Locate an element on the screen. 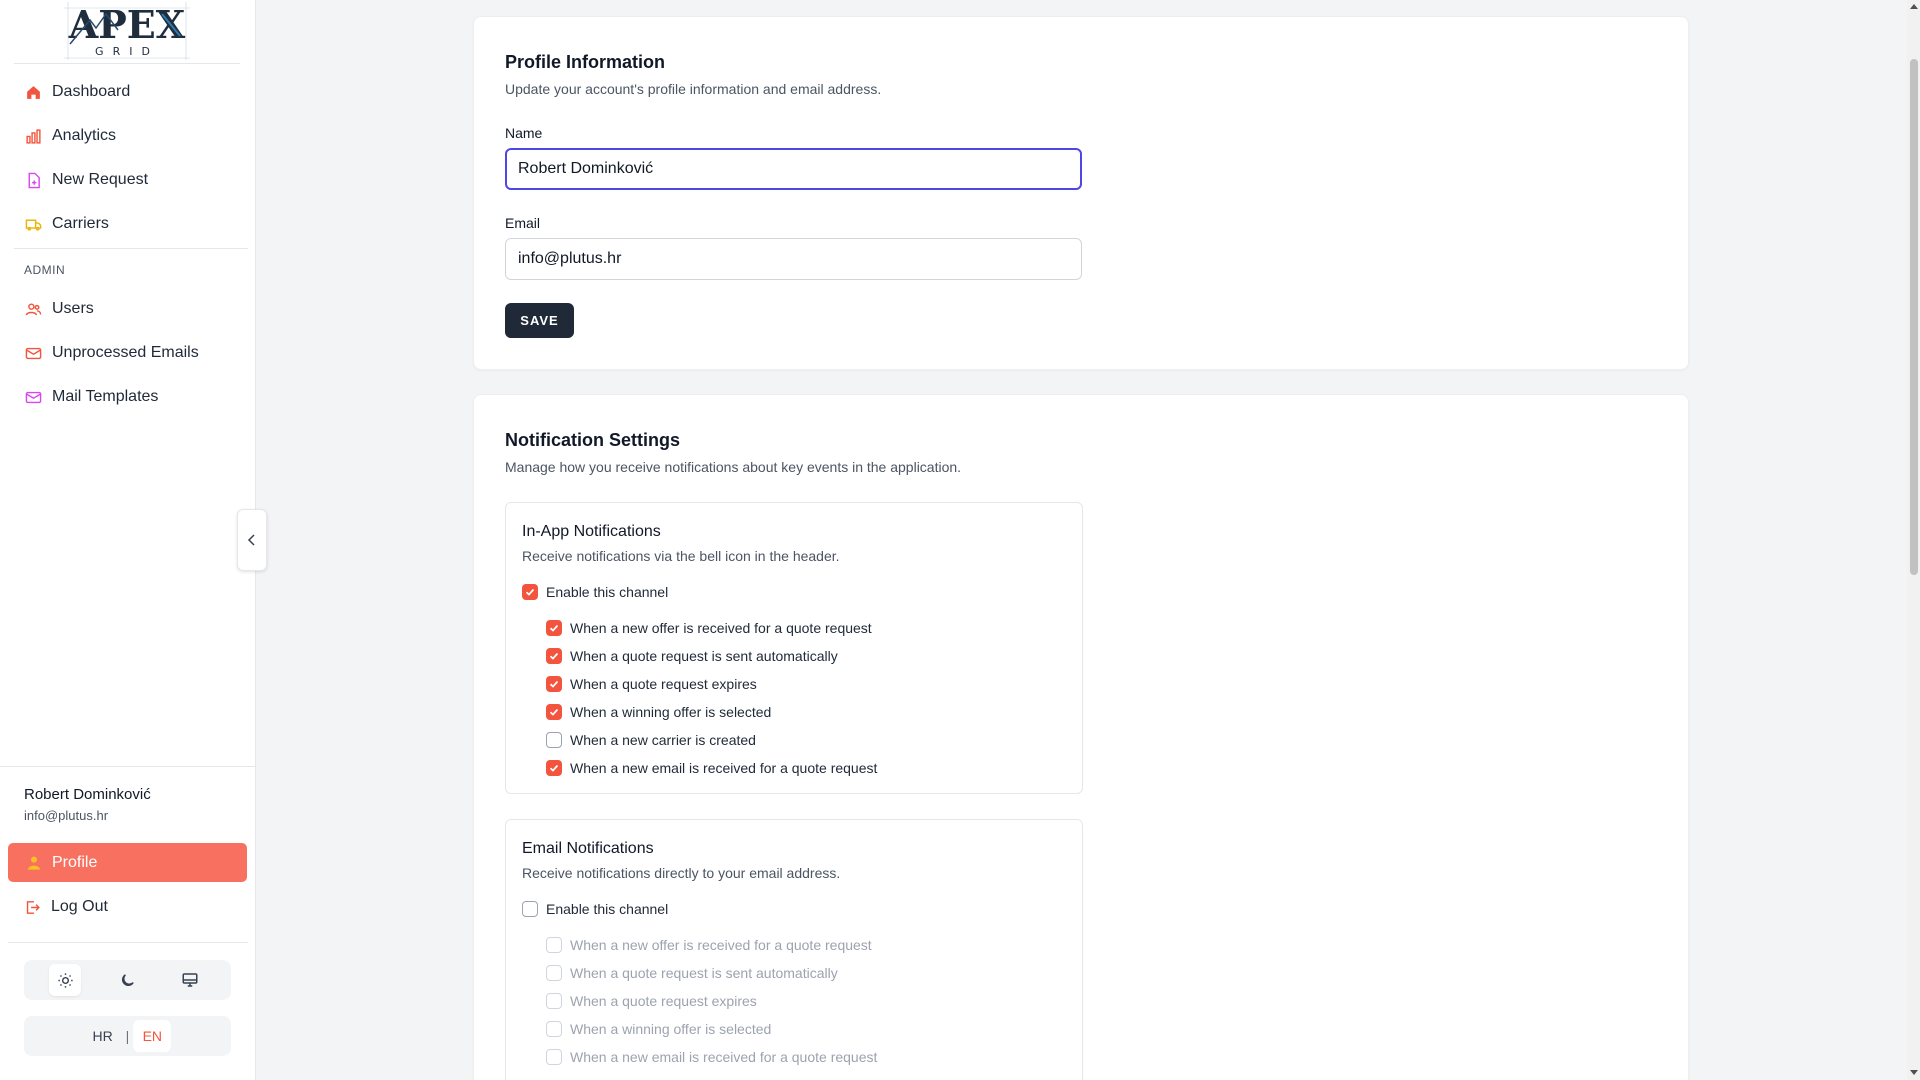 Image resolution: width=1920 pixels, height=1080 pixels. truck-icon is located at coordinates (33, 224).